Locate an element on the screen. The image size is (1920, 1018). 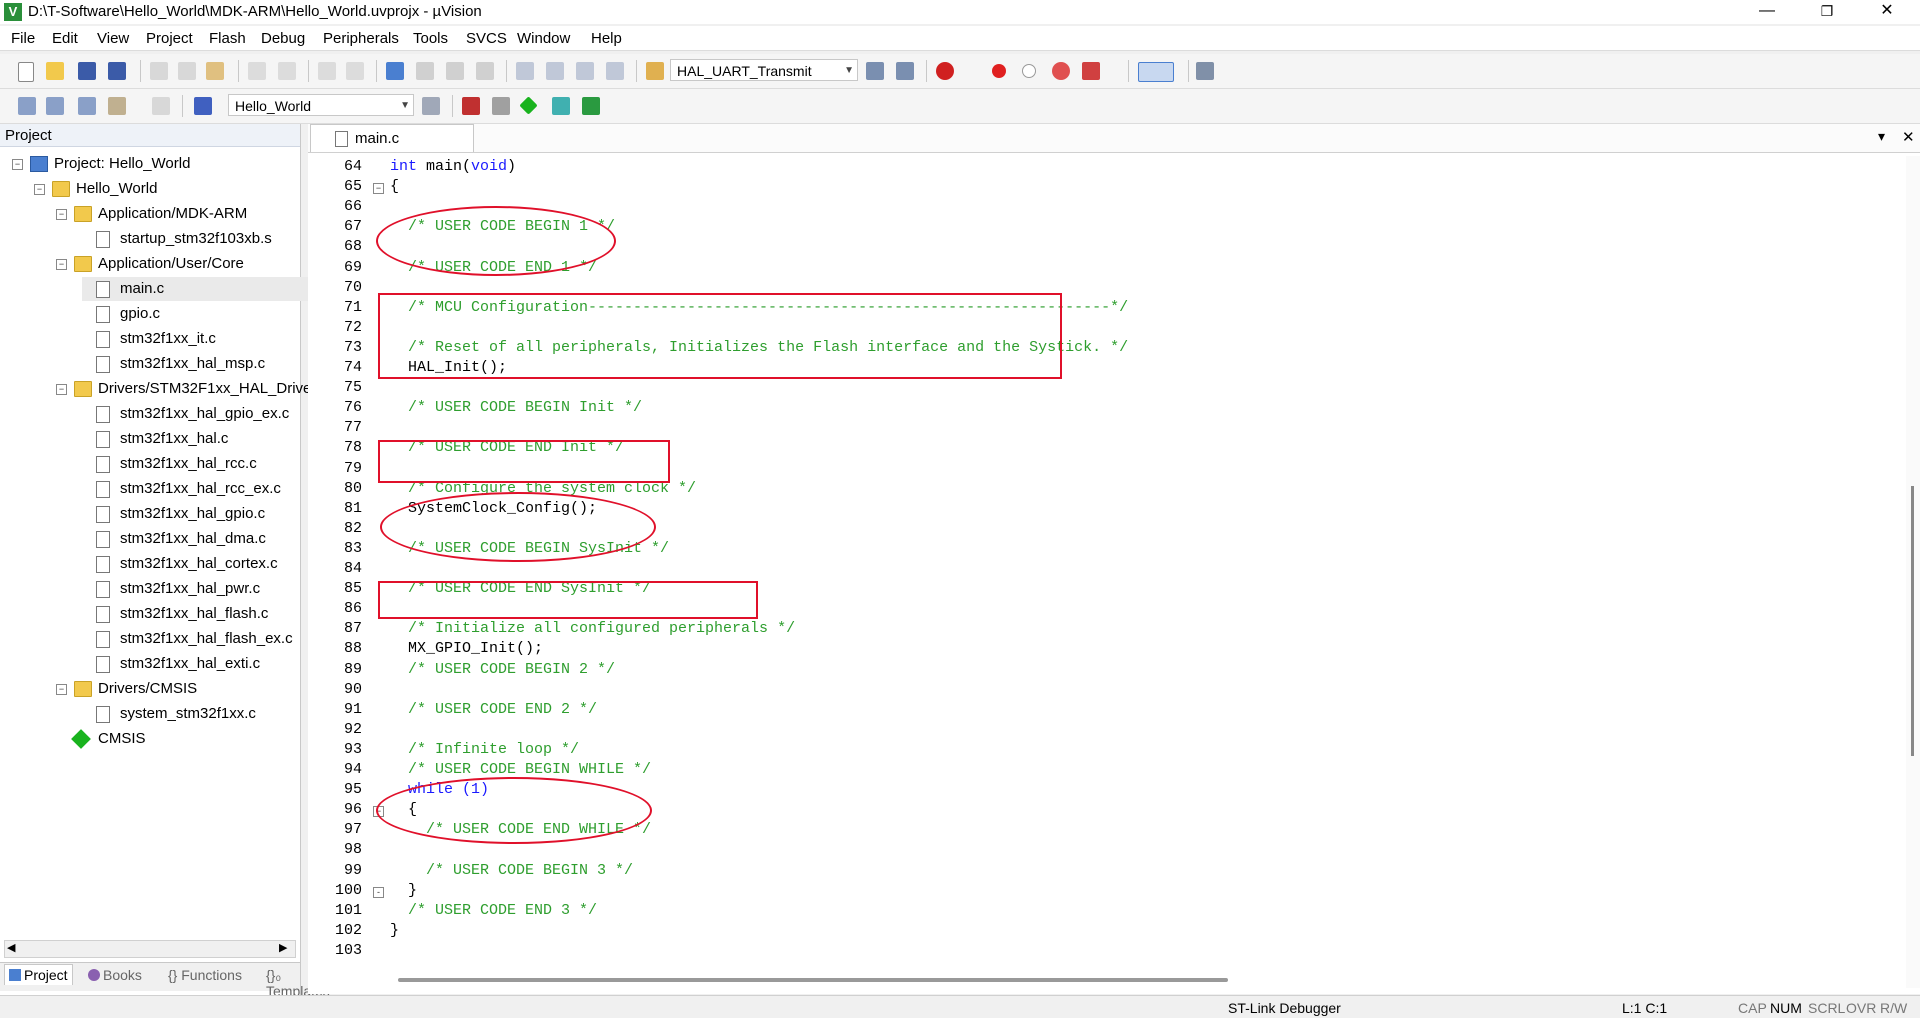
code-line: /* USER CODE END 3 */ is located at coordinates (493, 910).